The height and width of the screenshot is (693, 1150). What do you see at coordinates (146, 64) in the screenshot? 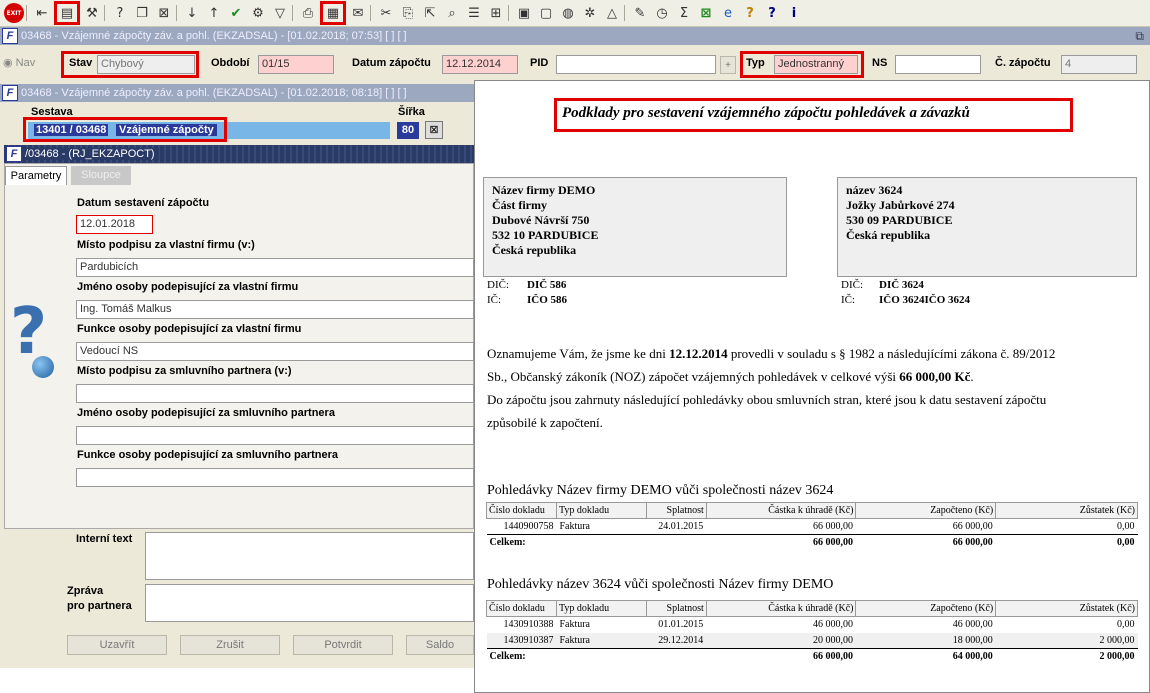
I see `stav-field: Chybový` at bounding box center [146, 64].